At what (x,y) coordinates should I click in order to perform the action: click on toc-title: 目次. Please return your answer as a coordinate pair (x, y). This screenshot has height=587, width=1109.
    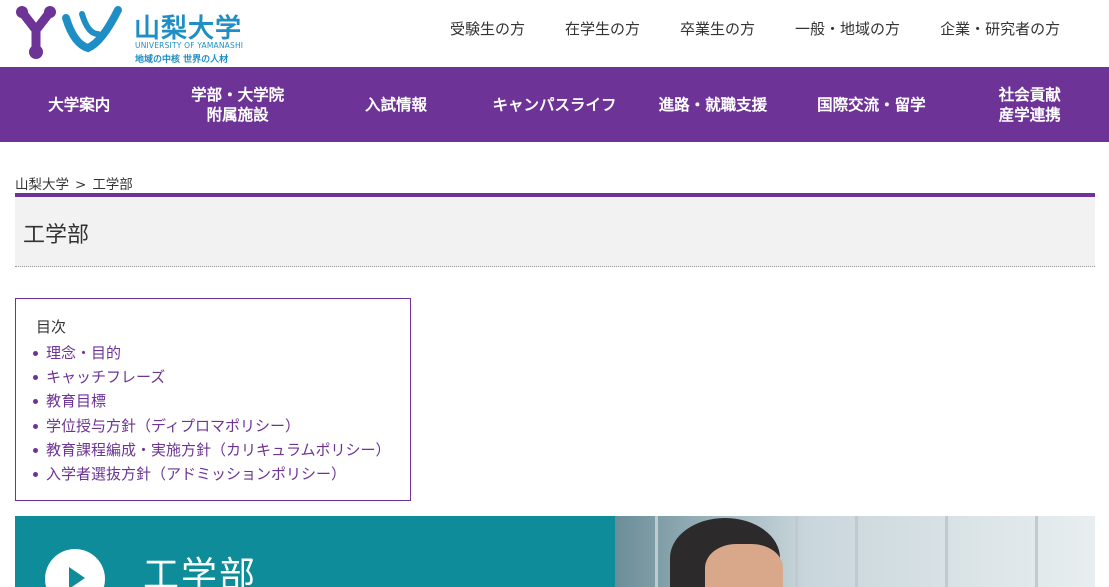
    Looking at the image, I should click on (51, 327).